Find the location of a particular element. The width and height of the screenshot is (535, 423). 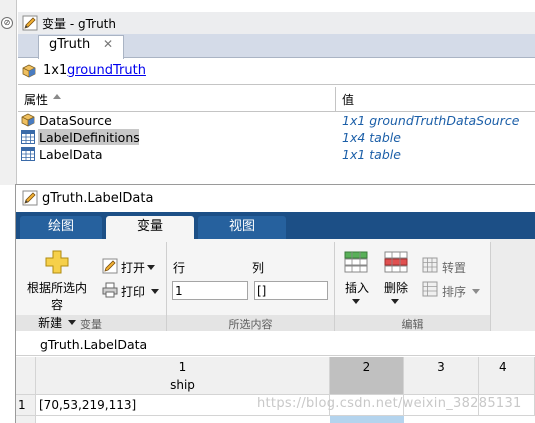

property-row-labeldata: LabelData 1x1 table is located at coordinates (276, 154).